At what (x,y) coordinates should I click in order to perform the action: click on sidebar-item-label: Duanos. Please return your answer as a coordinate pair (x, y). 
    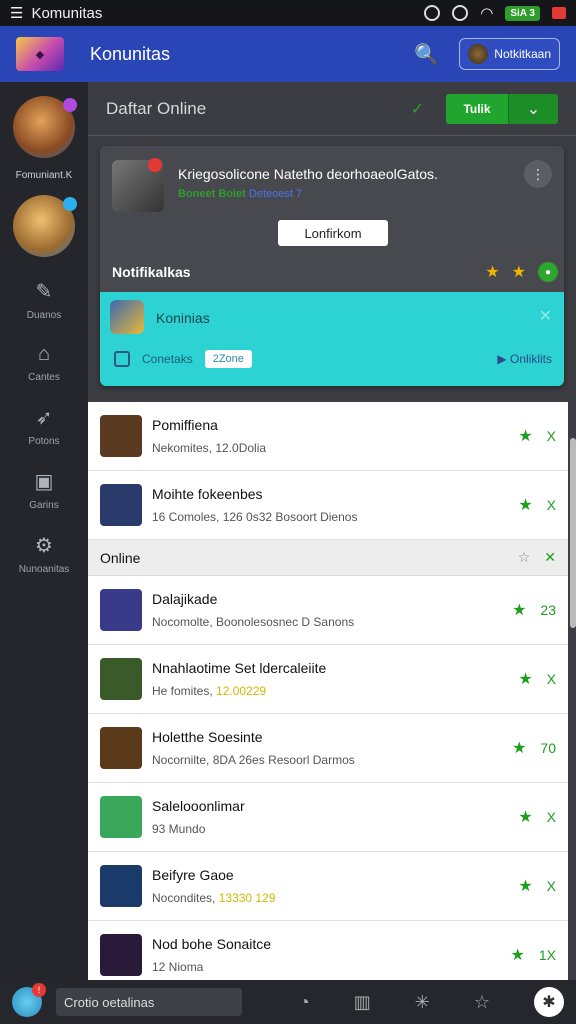
    Looking at the image, I should click on (44, 315).